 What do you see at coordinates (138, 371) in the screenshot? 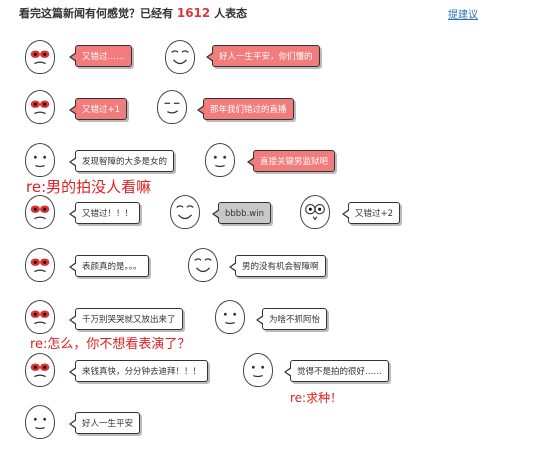
I see `reaction-bubble: 来钱真快，分分钟去迪拜！！！` at bounding box center [138, 371].